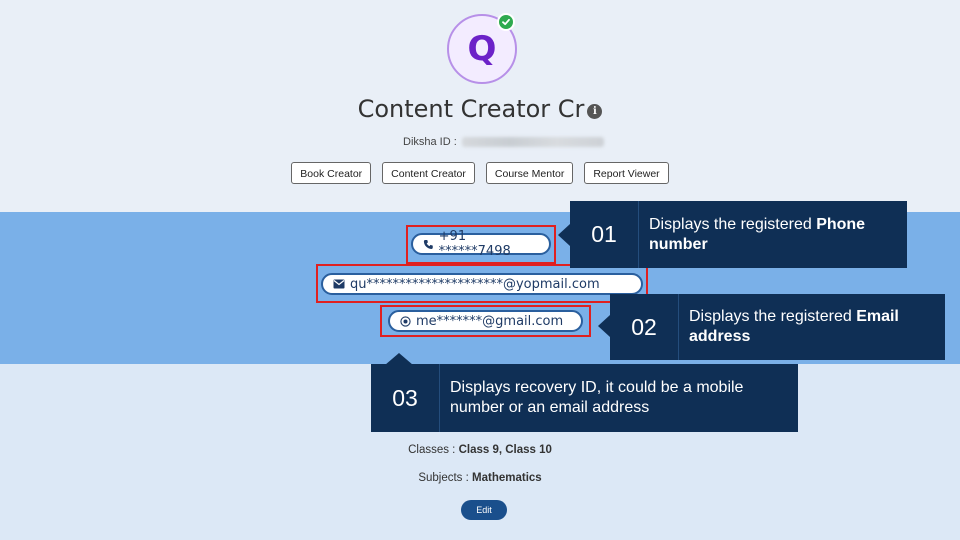  What do you see at coordinates (595, 111) in the screenshot?
I see `info-icon: i` at bounding box center [595, 111].